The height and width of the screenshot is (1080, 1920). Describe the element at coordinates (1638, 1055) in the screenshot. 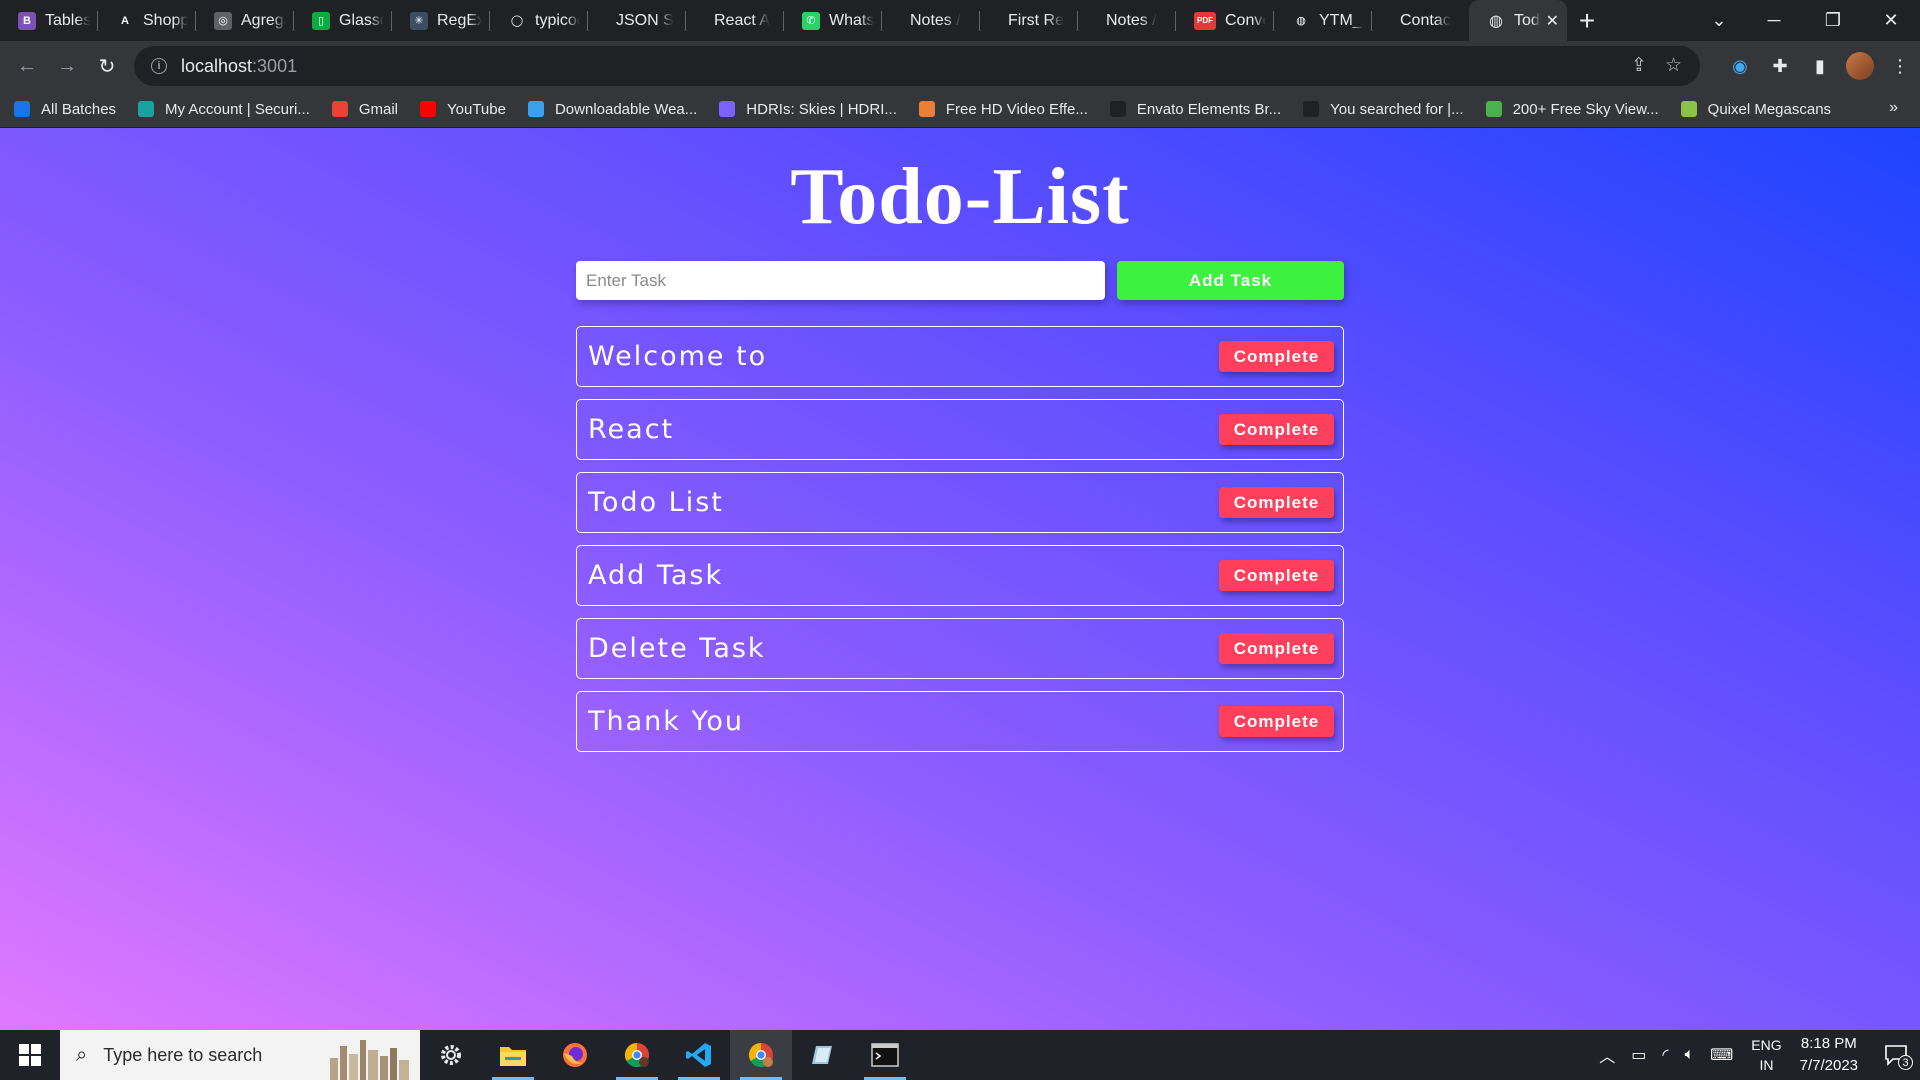

I see `battery-icon: ▭` at that location.